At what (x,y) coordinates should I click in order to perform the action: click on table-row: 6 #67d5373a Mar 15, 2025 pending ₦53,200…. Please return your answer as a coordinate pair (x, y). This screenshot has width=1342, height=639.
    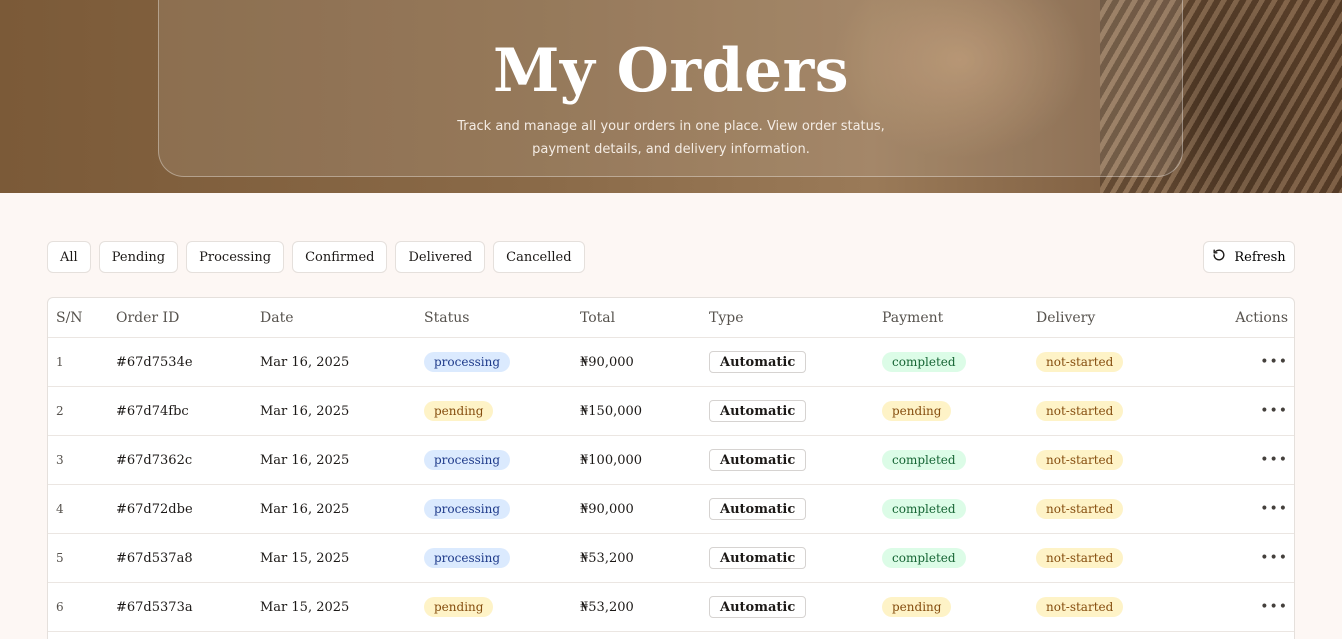
    Looking at the image, I should click on (671, 607).